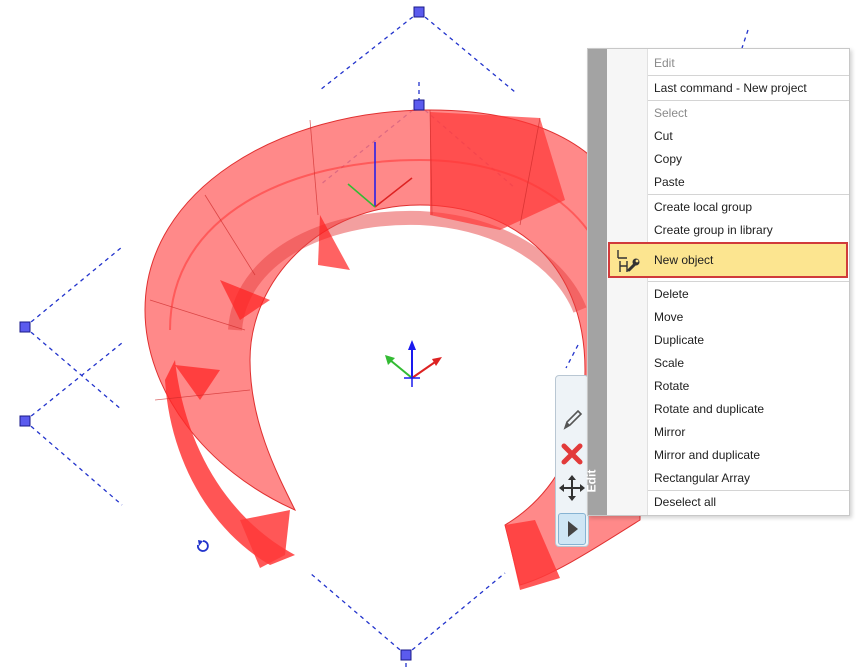  I want to click on menu-header-select: Select, so click(671, 113).